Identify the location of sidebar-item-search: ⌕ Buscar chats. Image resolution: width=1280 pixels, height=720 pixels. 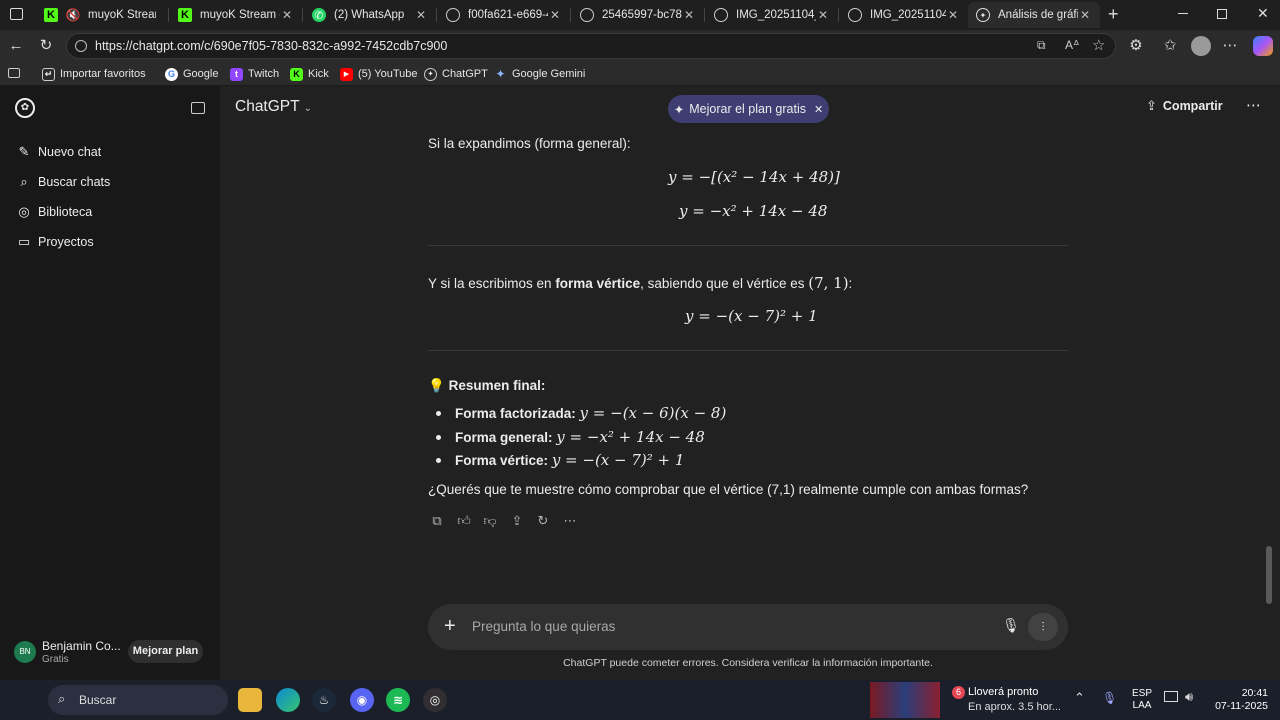
(63, 182).